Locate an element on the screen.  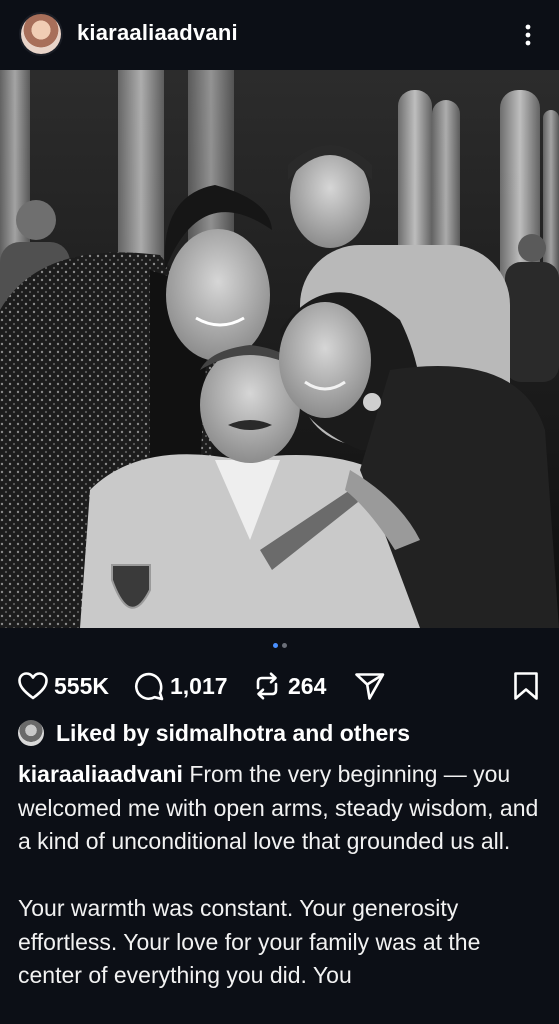
repost-button: 264 is located at coordinates (289, 686).